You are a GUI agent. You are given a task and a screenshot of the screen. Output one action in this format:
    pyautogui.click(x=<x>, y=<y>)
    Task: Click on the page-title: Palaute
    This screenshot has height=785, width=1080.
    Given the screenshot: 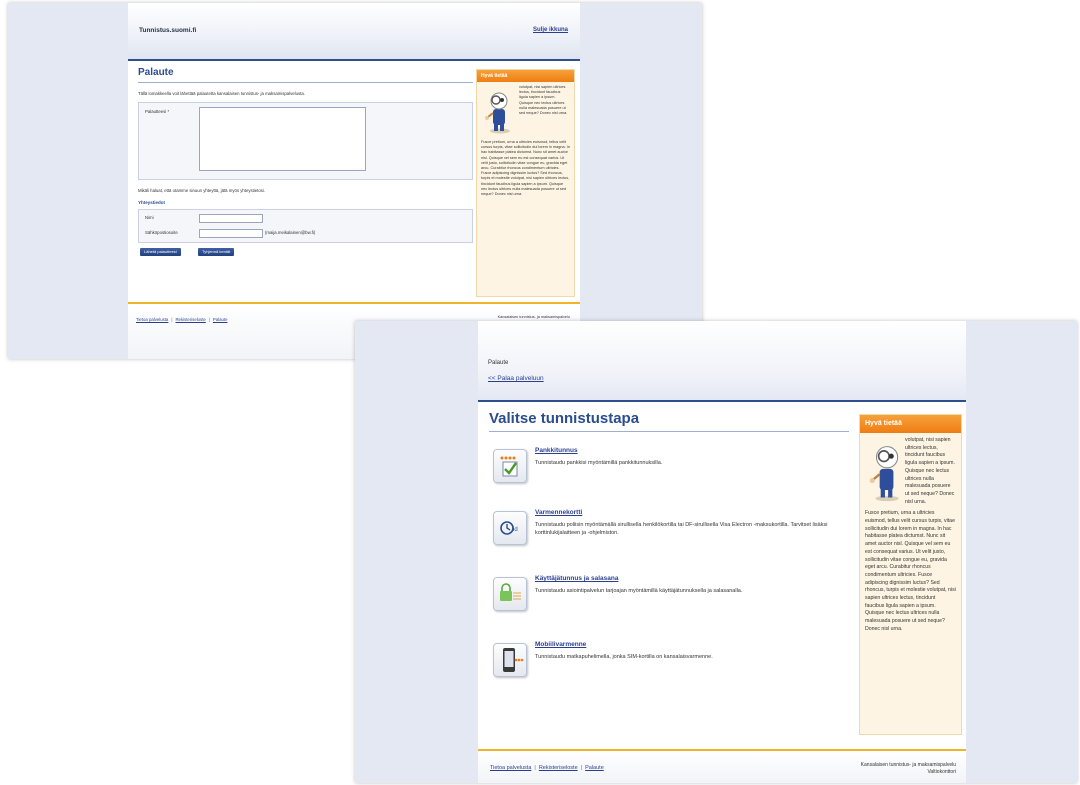 What is the action you would take?
    pyautogui.click(x=305, y=75)
    